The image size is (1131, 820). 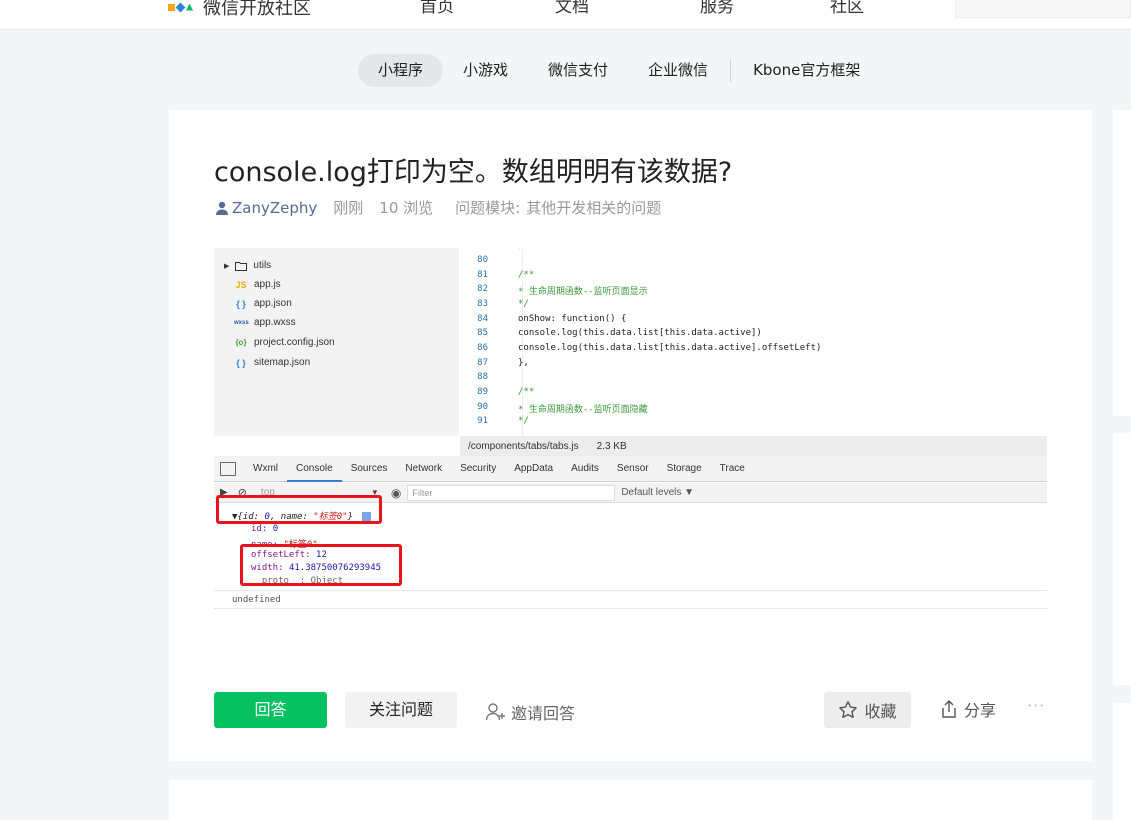 I want to click on file-tree-label: utils, so click(x=262, y=265).